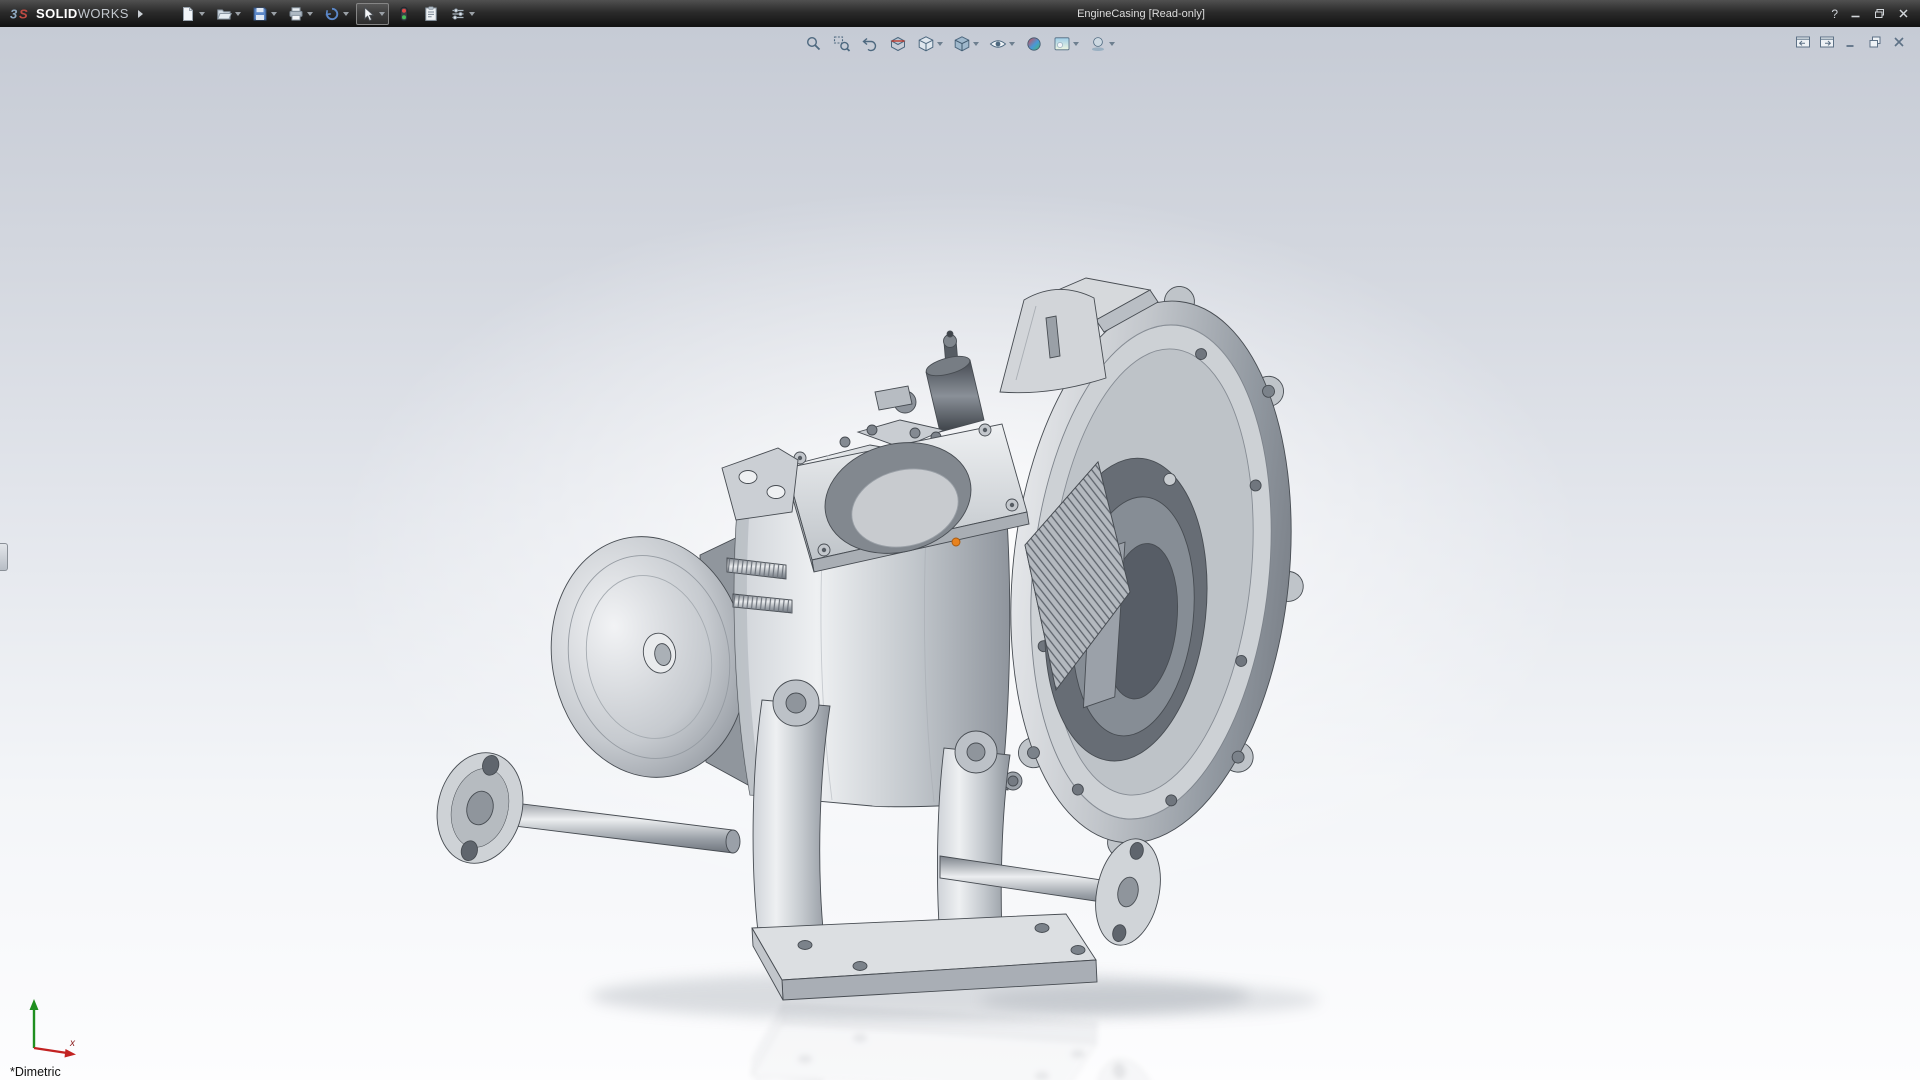  I want to click on window-restore-icon, so click(1875, 42).